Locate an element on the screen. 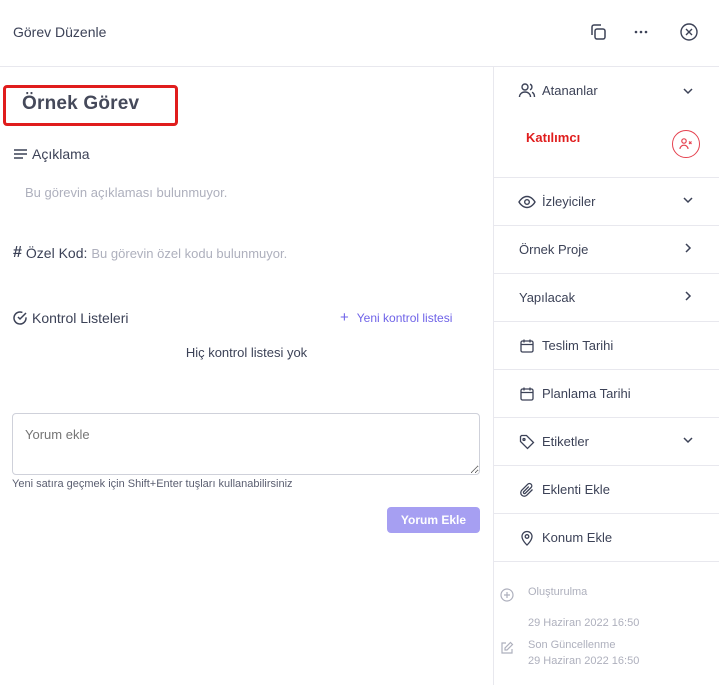 This screenshot has height=685, width=719. plus-icon: + is located at coordinates (344, 317).